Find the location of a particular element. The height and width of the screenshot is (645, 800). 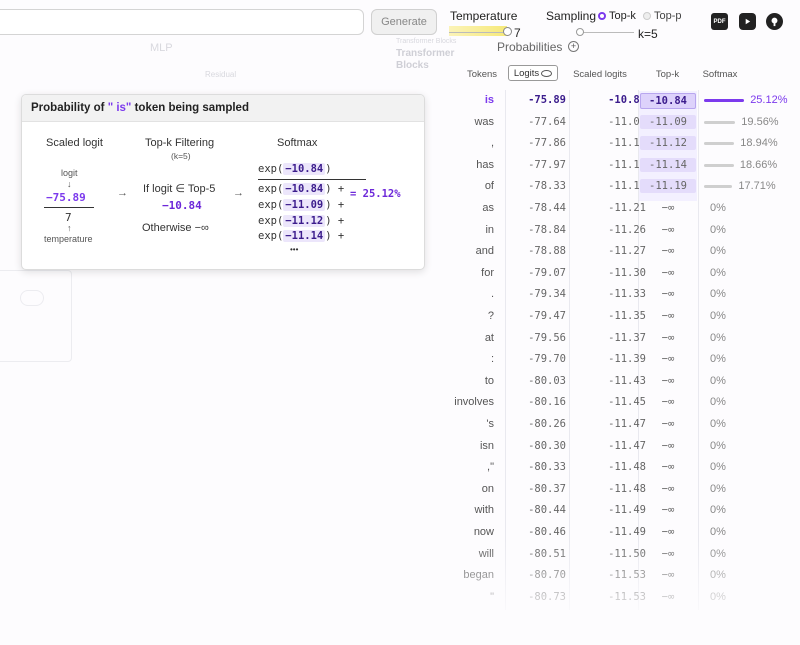

temperature-label: Temperature is located at coordinates (484, 16).